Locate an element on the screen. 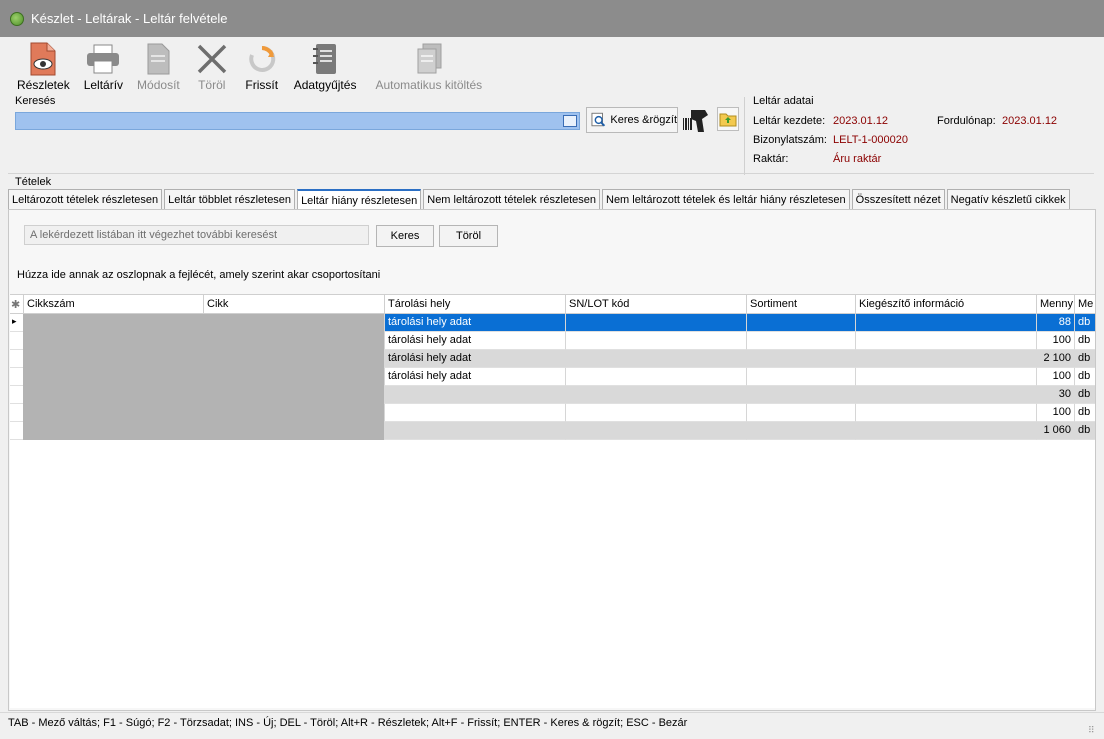 This screenshot has width=1104, height=739. tab-not-inventoried: Nem leltározott tételek részletesen is located at coordinates (511, 199).